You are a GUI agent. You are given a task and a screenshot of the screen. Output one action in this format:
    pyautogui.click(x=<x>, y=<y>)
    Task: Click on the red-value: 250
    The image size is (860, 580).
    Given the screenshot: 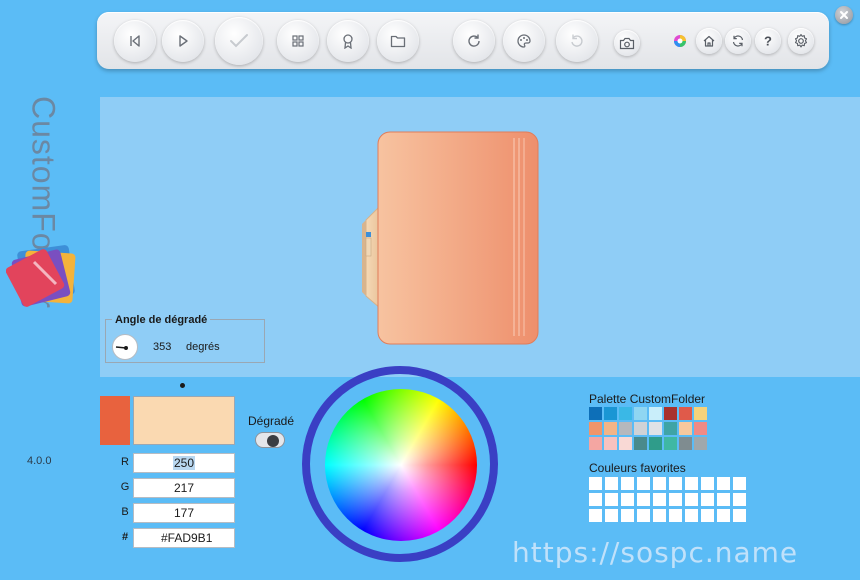 What is the action you would take?
    pyautogui.click(x=184, y=463)
    